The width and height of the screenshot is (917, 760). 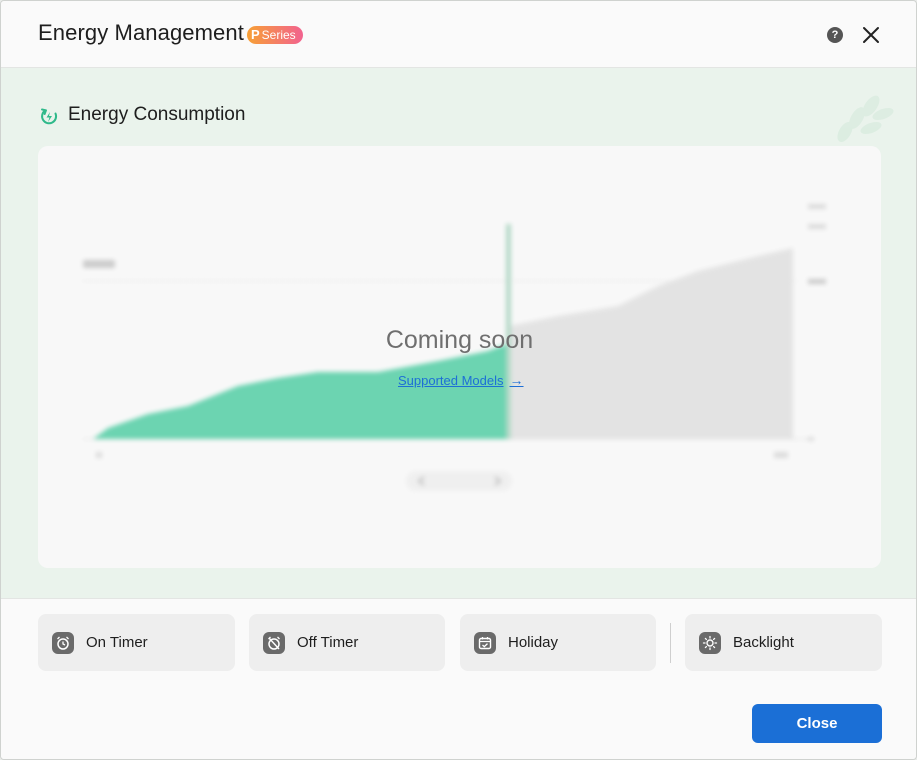 What do you see at coordinates (670, 643) in the screenshot?
I see `feature-divider` at bounding box center [670, 643].